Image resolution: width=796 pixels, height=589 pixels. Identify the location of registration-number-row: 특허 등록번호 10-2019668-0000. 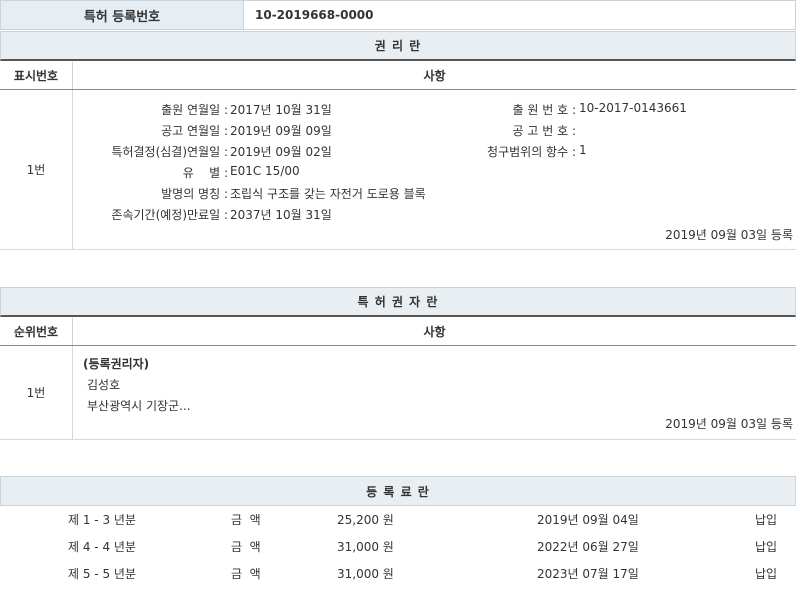
(398, 15).